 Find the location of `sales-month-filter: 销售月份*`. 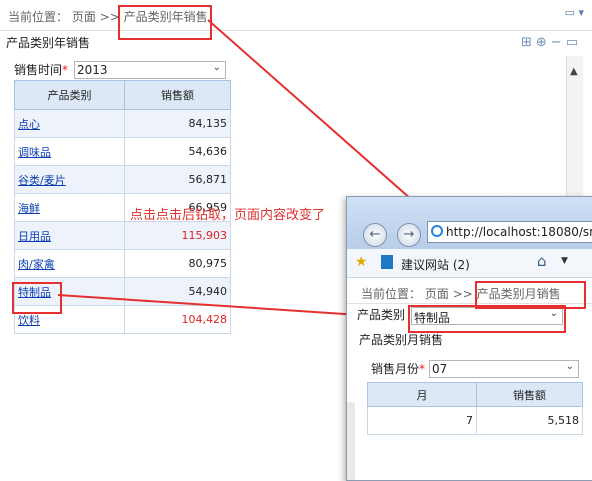

sales-month-filter: 销售月份* is located at coordinates (398, 368).